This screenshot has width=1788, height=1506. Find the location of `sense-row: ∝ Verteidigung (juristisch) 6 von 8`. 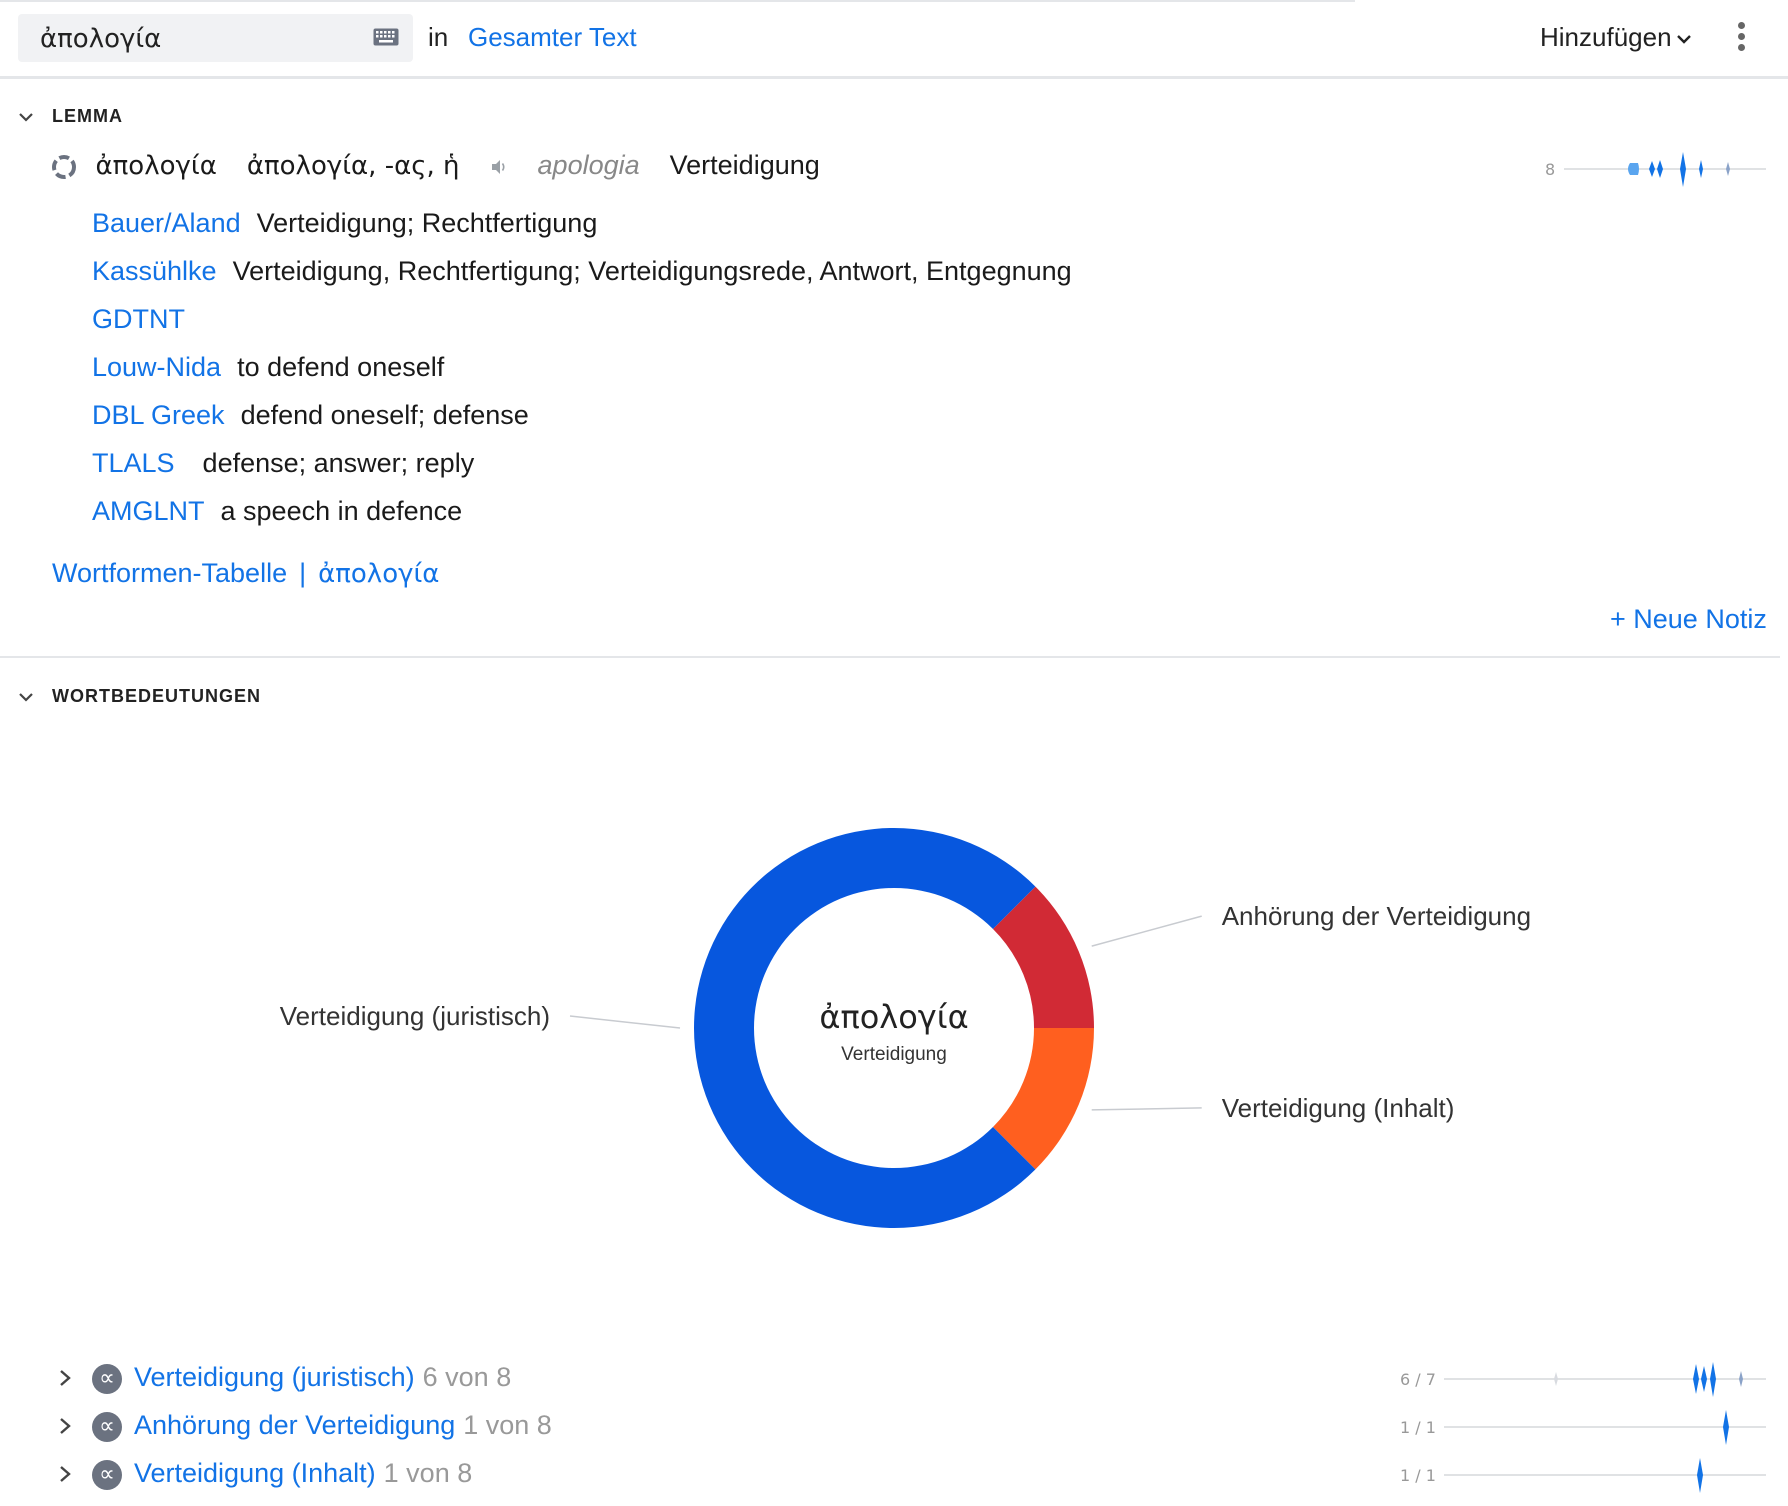

sense-row: ∝ Verteidigung (juristisch) 6 von 8 is located at coordinates (284, 1378).